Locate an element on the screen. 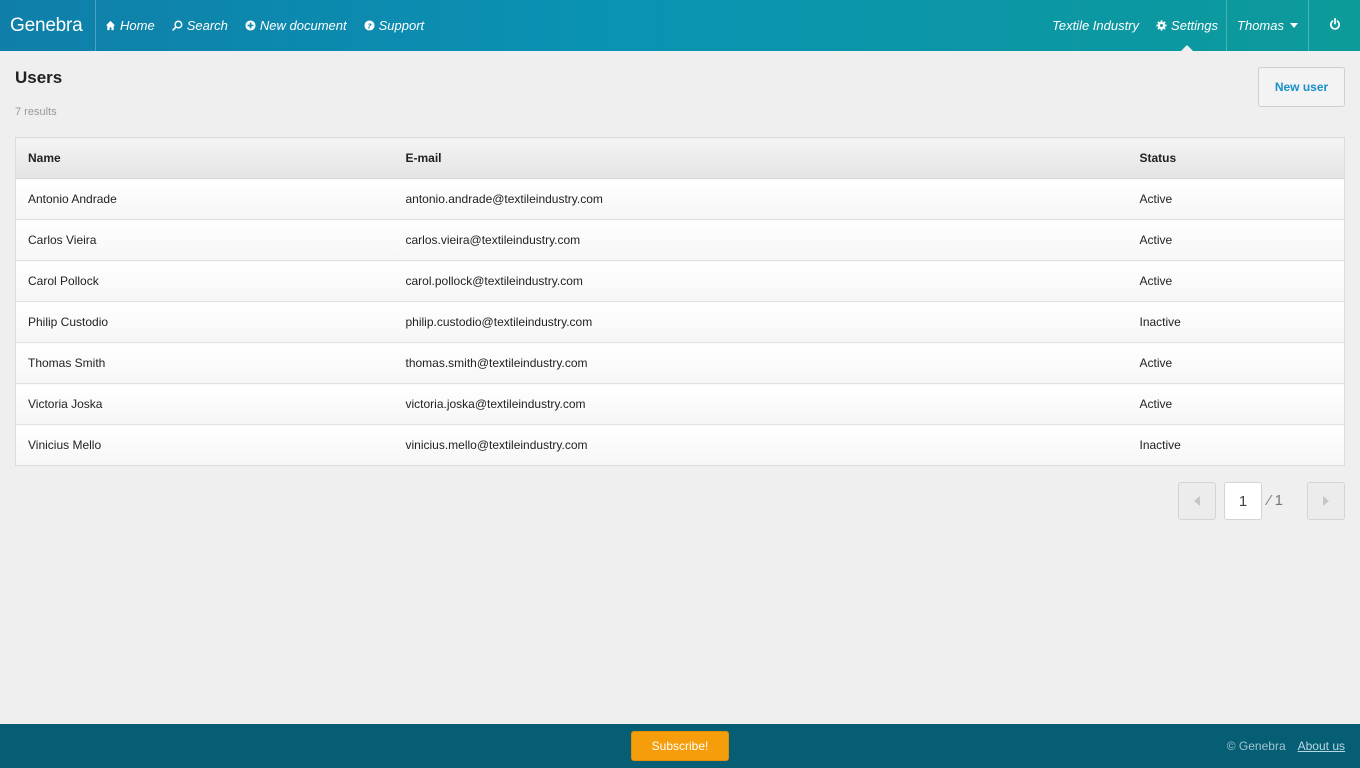 The width and height of the screenshot is (1360, 768). column-header-status: Status is located at coordinates (1236, 158).